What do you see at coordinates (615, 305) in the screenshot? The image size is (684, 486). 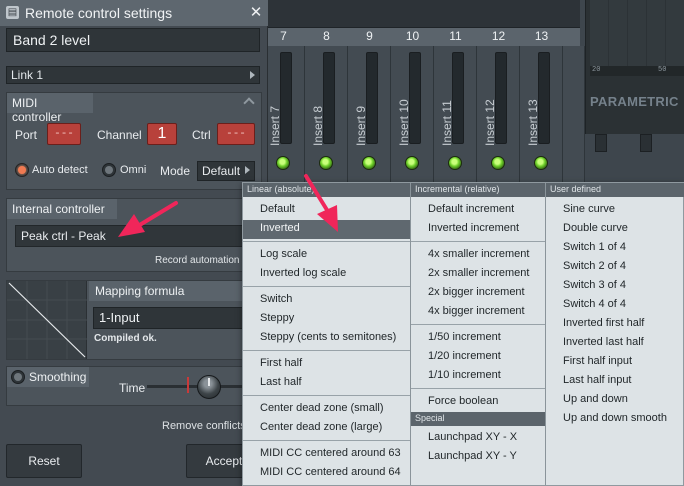 I see `menu-item: Switch 4 of 4` at bounding box center [615, 305].